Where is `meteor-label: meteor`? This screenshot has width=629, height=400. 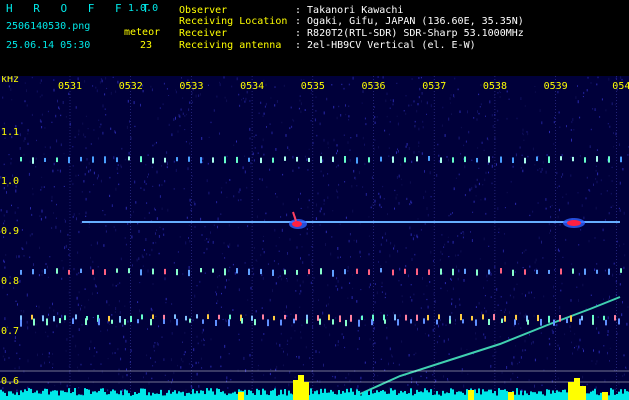 meteor-label: meteor is located at coordinates (142, 32).